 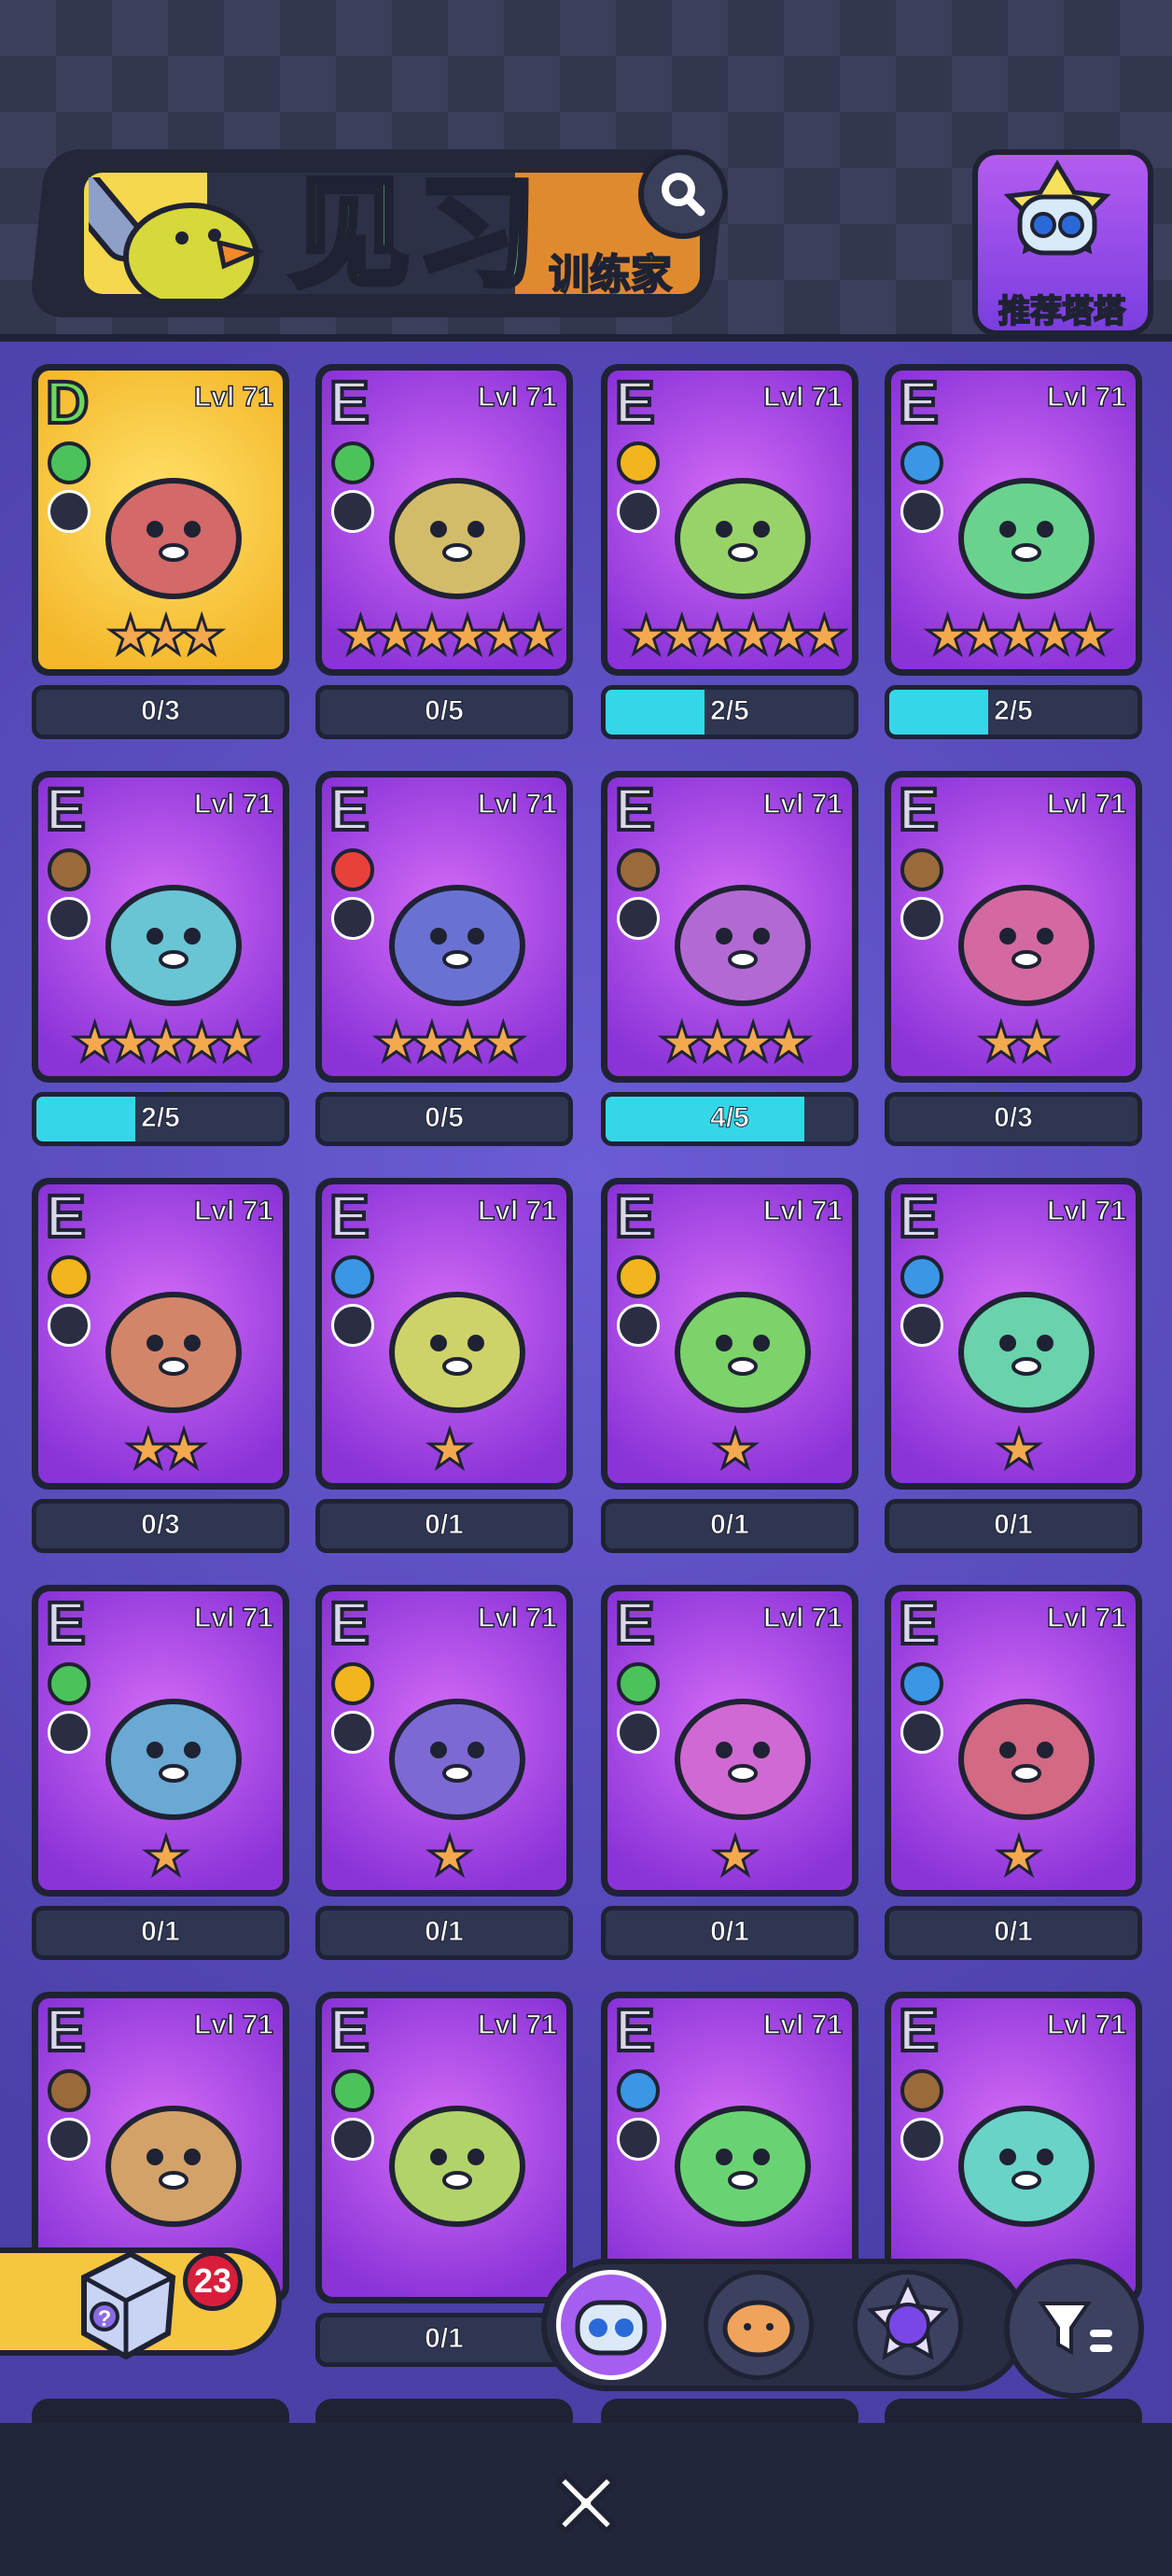 What do you see at coordinates (166, 635) in the screenshot?
I see `star-rating: ★★★` at bounding box center [166, 635].